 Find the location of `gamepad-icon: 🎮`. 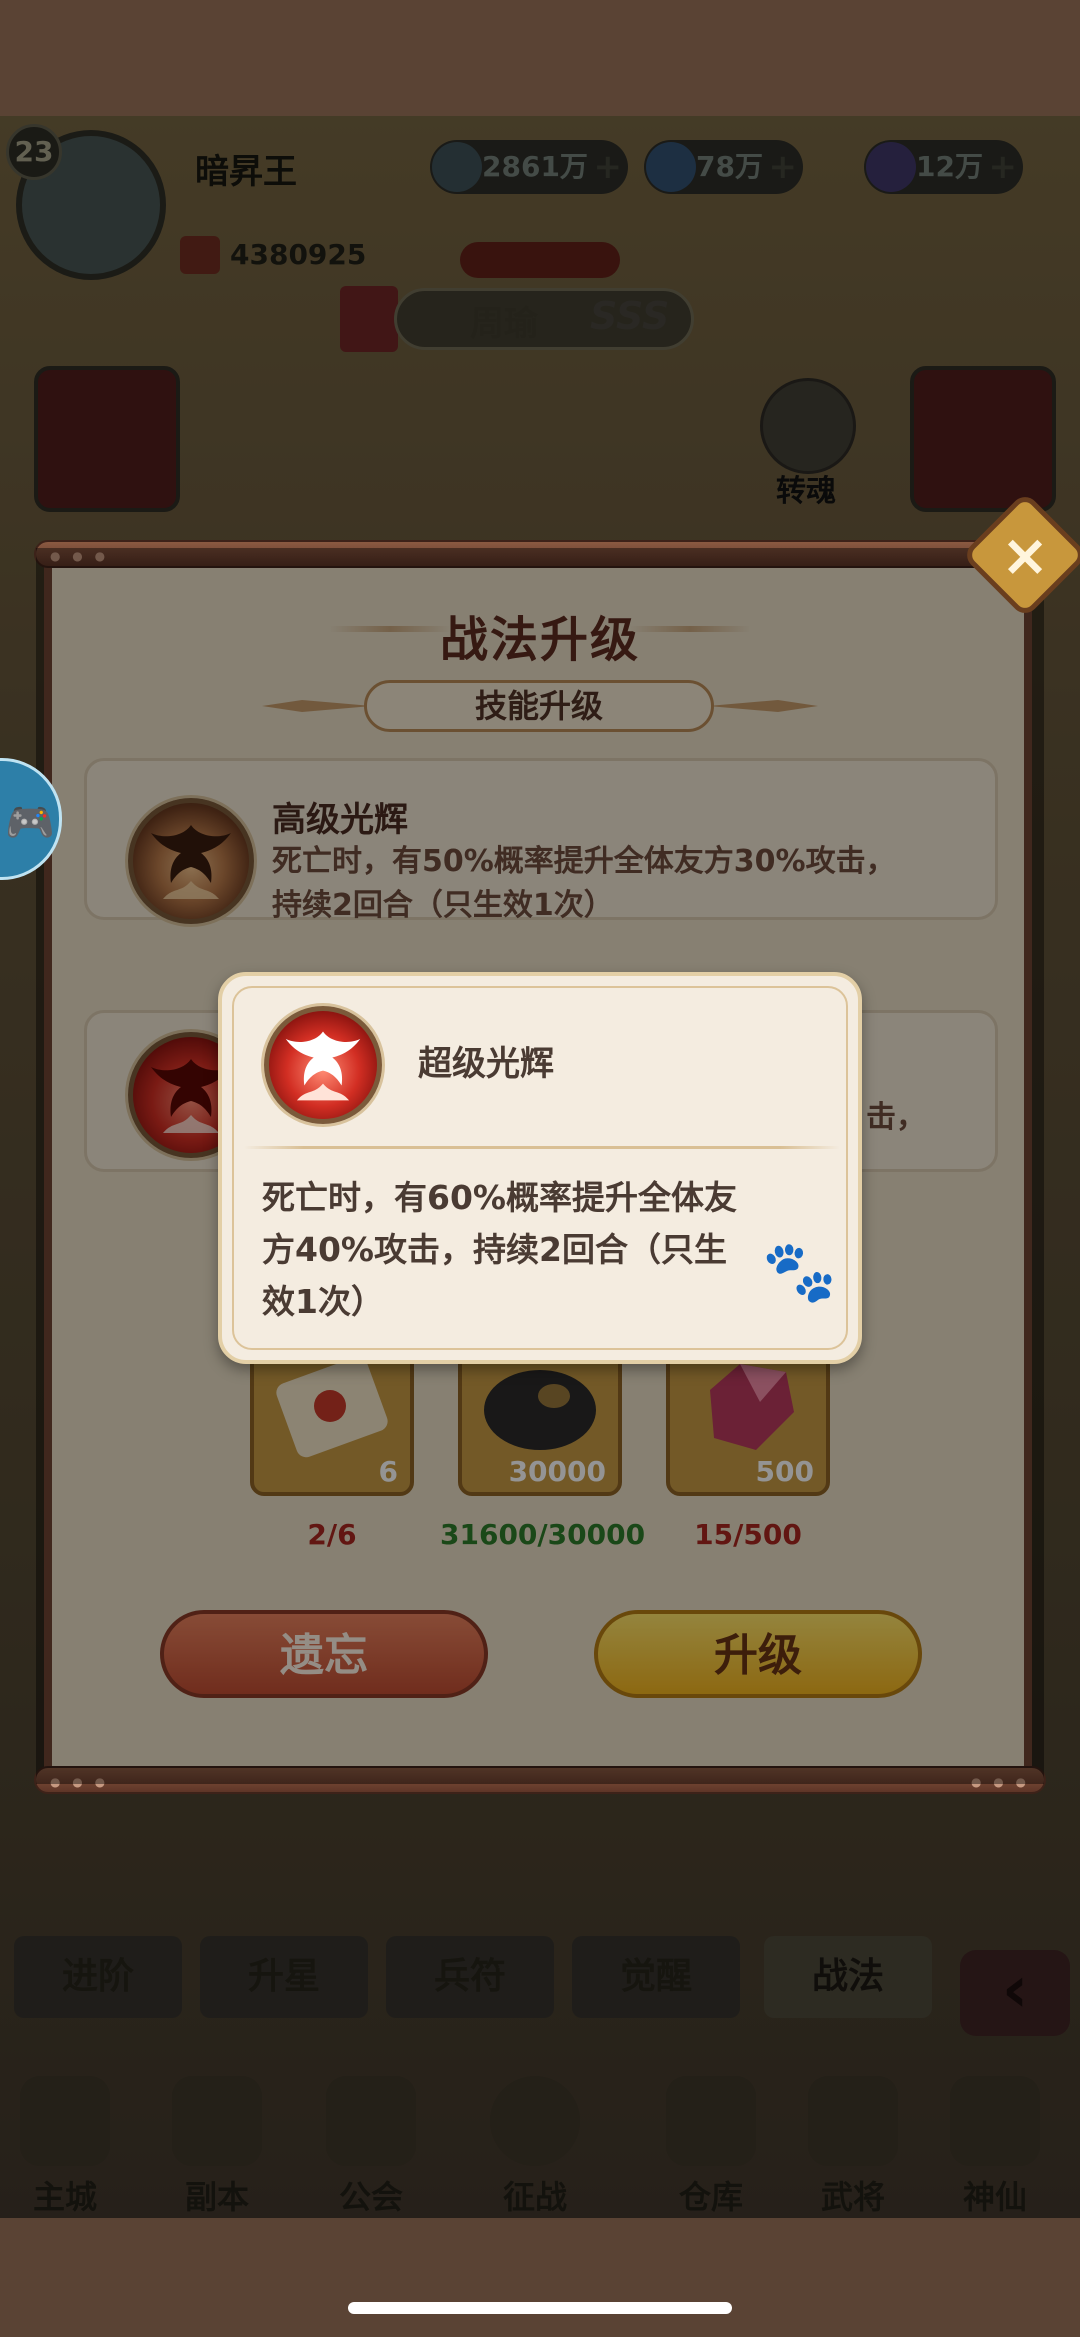

gamepad-icon: 🎮 is located at coordinates (30, 823).